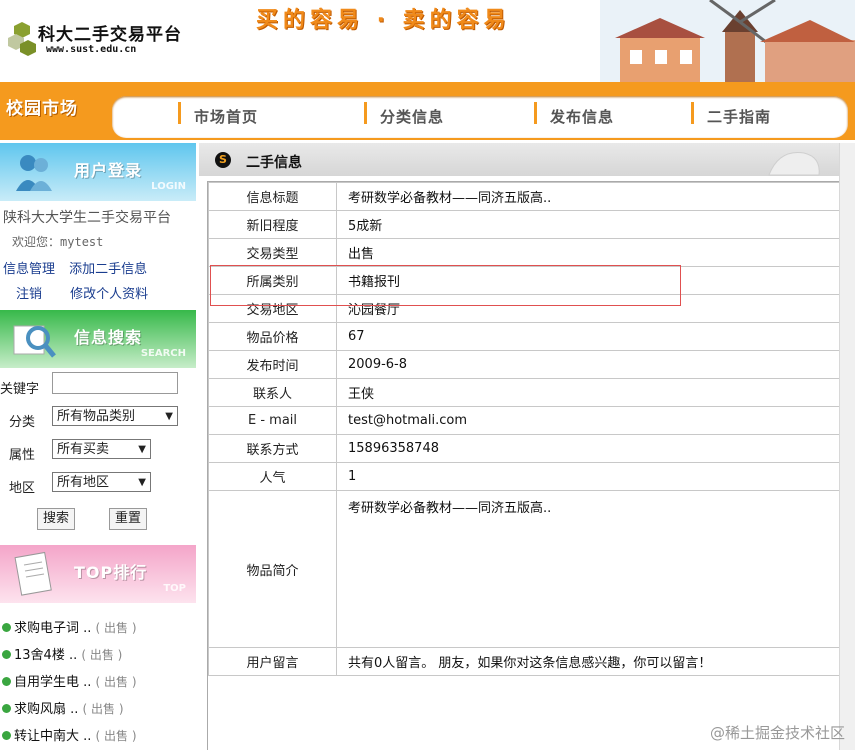 This screenshot has width=855, height=750. I want to click on table-row: 物品价格 67, so click(527, 336).